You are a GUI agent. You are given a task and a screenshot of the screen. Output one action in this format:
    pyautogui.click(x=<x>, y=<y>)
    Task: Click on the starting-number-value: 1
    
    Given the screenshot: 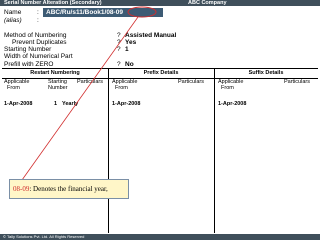 What is the action you would take?
    pyautogui.click(x=127, y=49)
    